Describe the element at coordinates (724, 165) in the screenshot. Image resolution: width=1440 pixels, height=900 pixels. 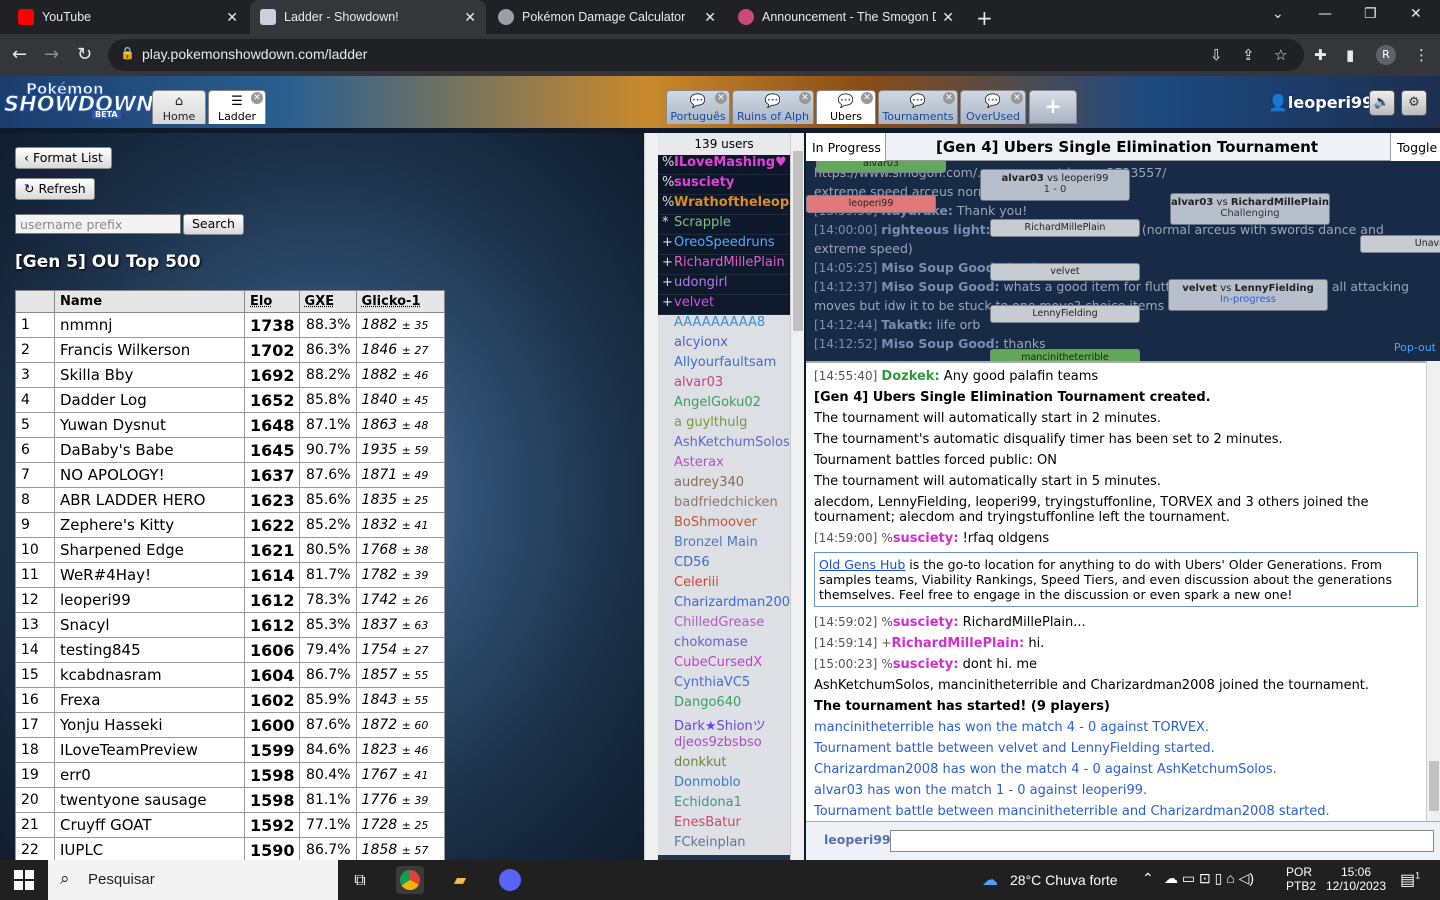
I see `userlist-item: %ILoveMashing♥` at that location.